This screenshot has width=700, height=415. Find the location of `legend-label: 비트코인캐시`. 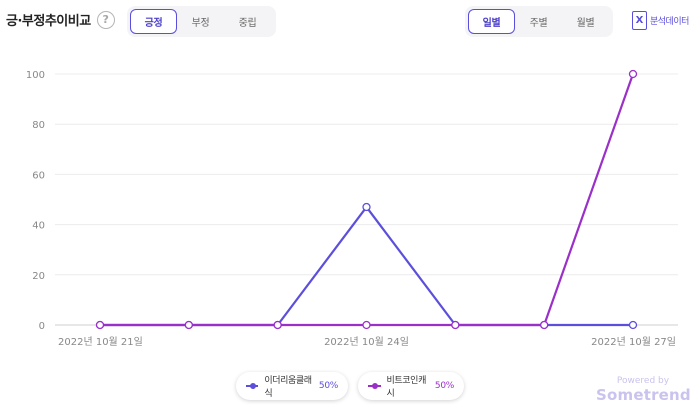

legend-label: 비트코인캐시 is located at coordinates (406, 387).